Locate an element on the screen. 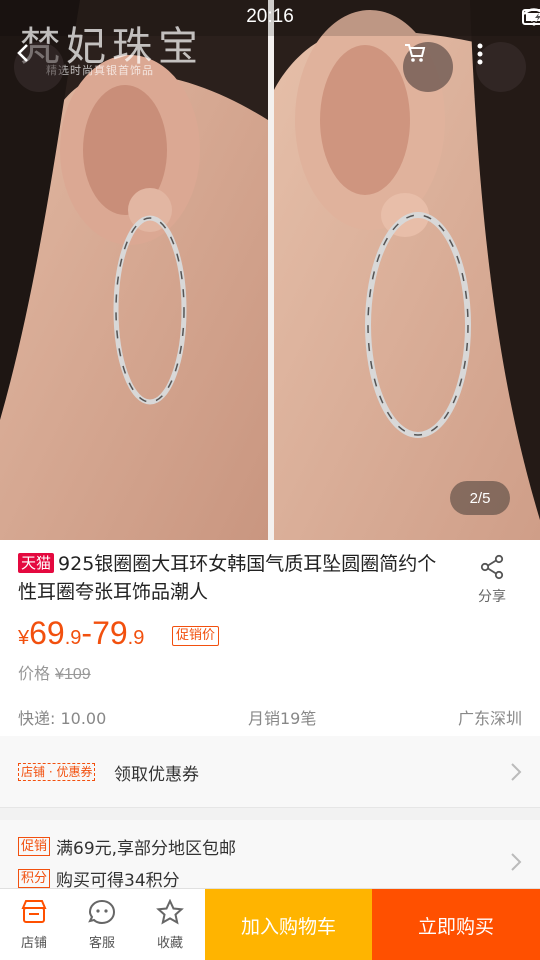  price-range: ¥69.9-79.9 is located at coordinates (81, 633).